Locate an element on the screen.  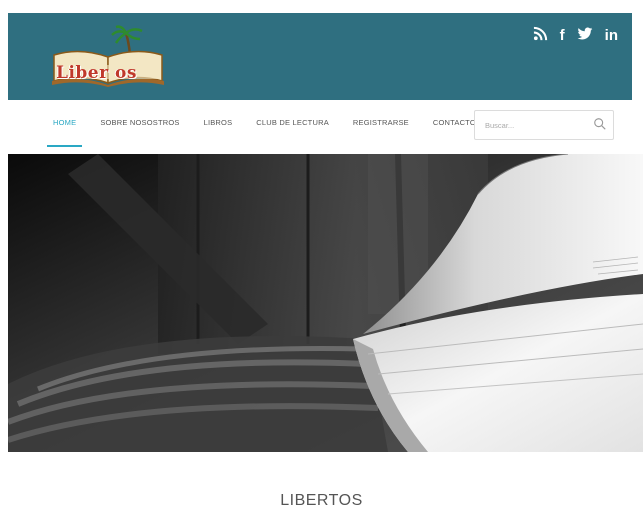
site-title: LIBERTOS is located at coordinates (321, 500).